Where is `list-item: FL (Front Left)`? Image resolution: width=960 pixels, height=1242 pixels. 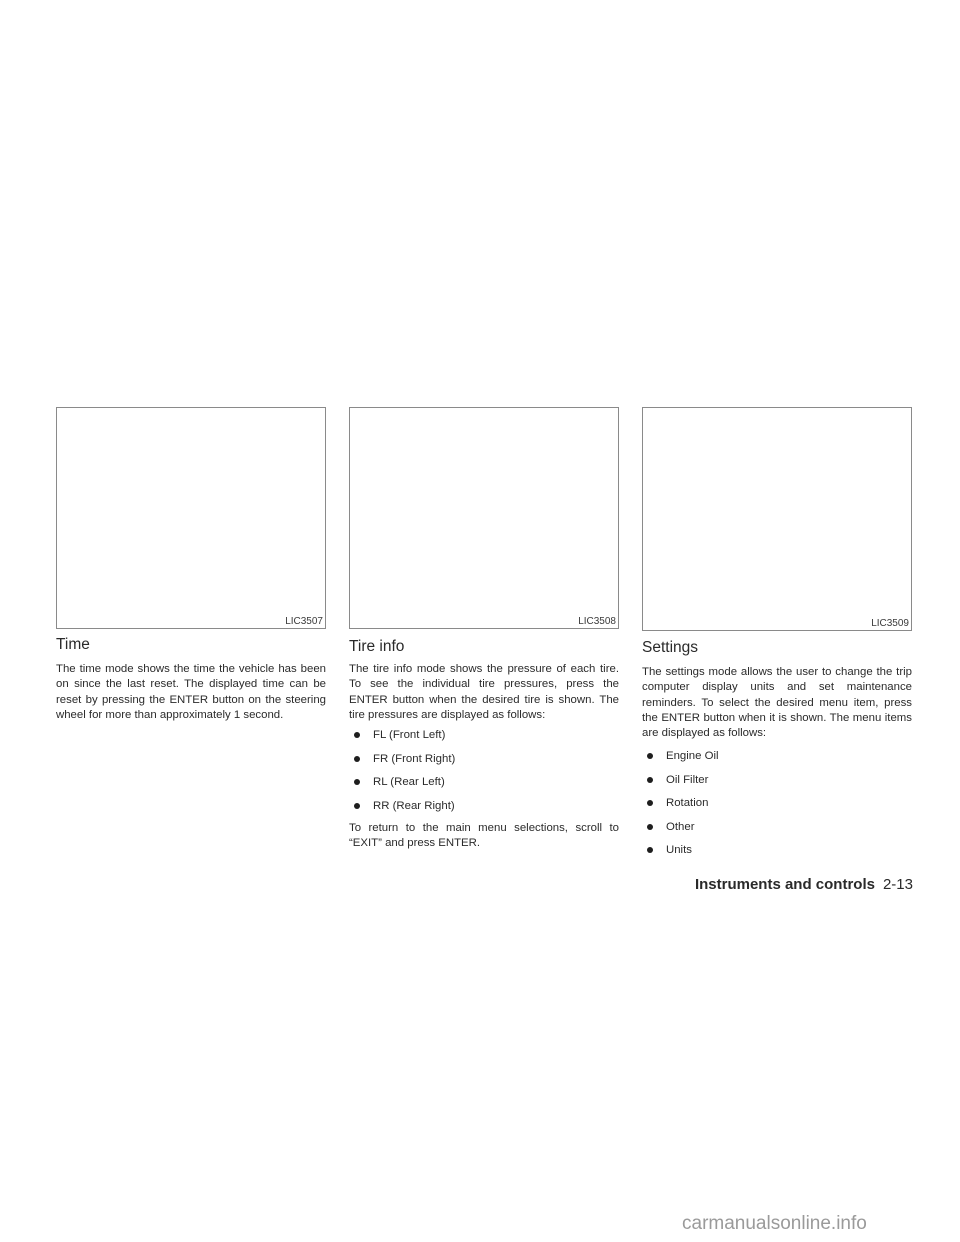 list-item: FL (Front Left) is located at coordinates (402, 740).